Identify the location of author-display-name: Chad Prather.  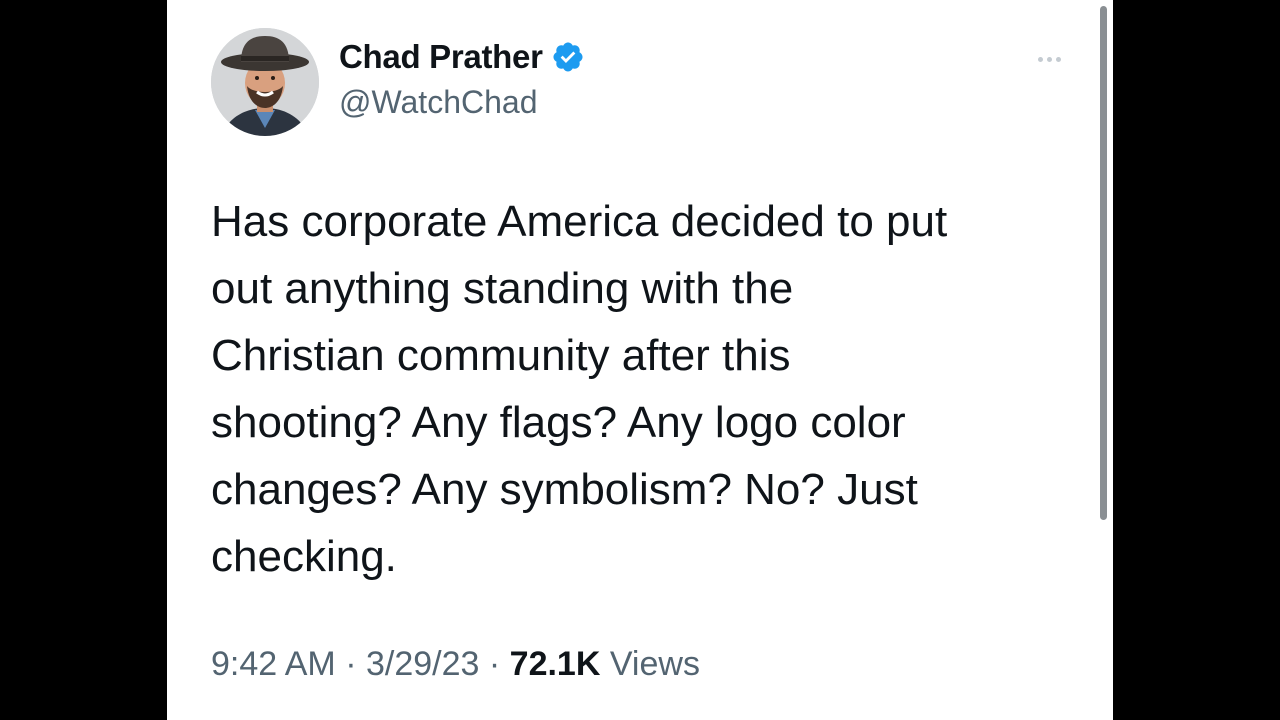
(441, 57).